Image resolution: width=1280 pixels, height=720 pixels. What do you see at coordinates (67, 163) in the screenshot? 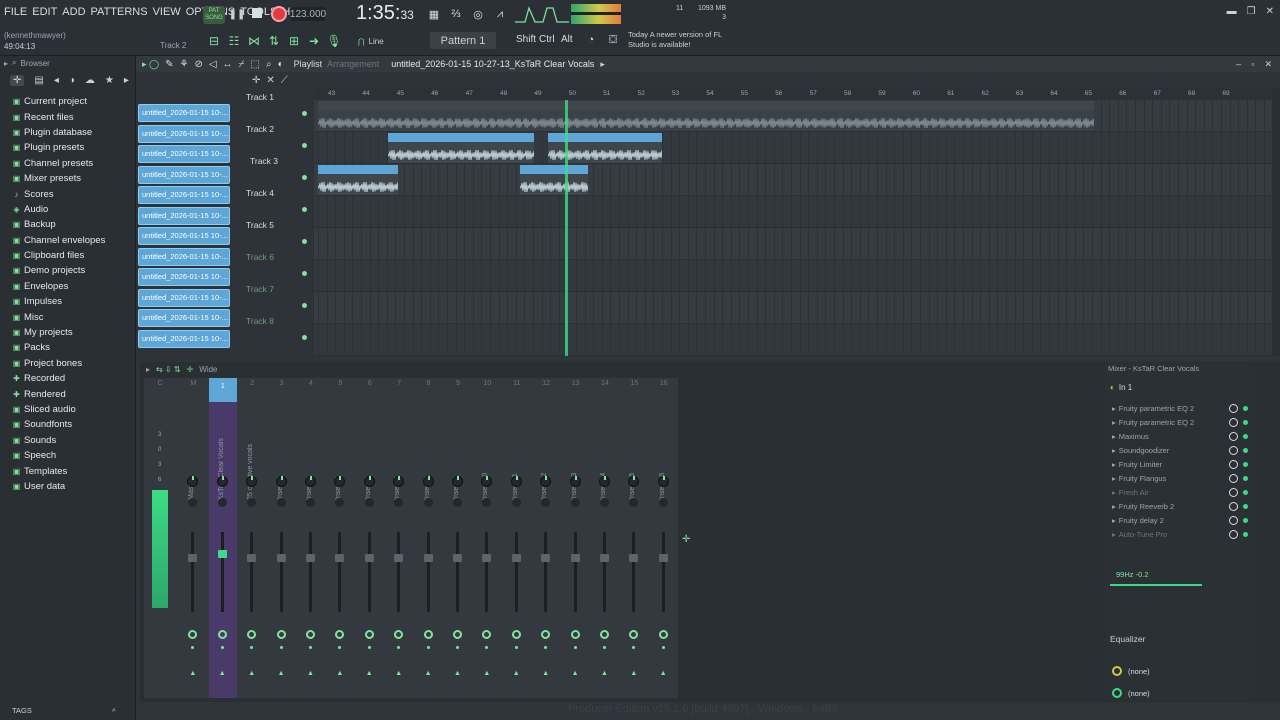
I see `browser-item: ▣ Channel presets` at bounding box center [67, 163].